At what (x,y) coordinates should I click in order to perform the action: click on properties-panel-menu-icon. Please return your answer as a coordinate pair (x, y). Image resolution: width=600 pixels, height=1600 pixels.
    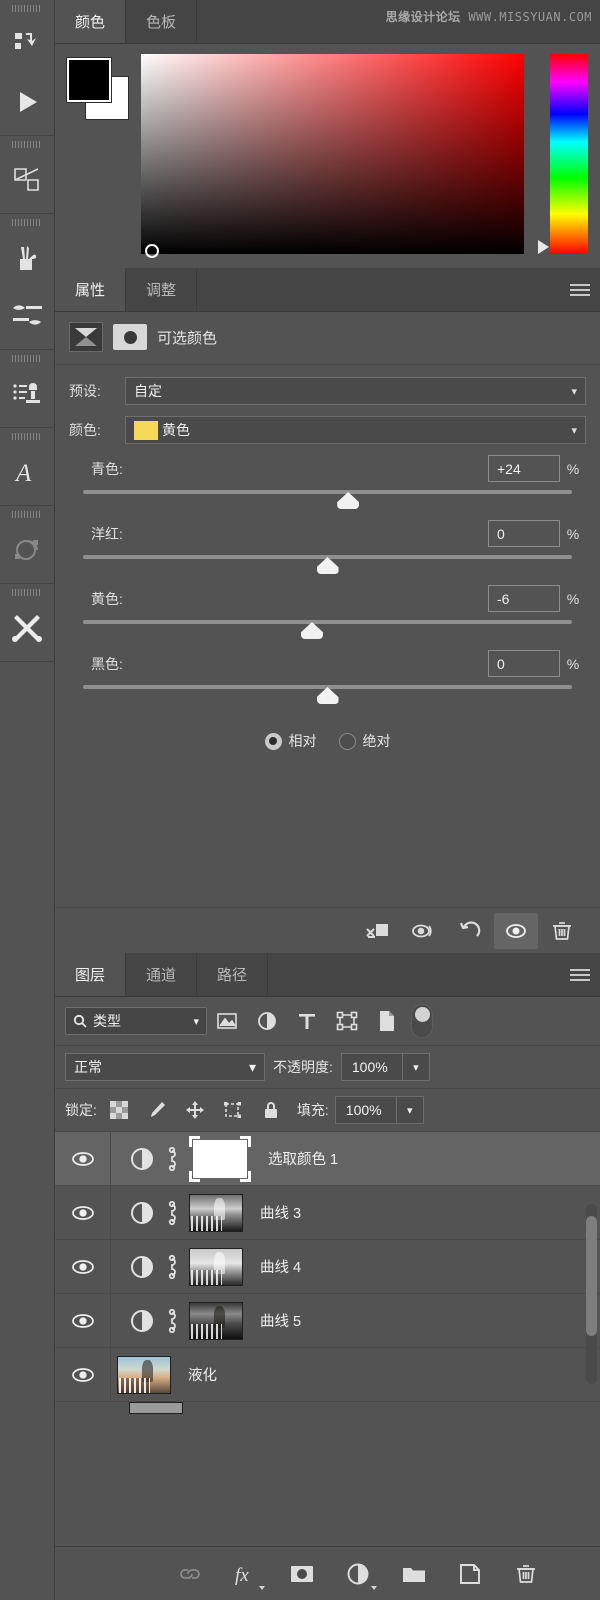
    Looking at the image, I should click on (580, 289).